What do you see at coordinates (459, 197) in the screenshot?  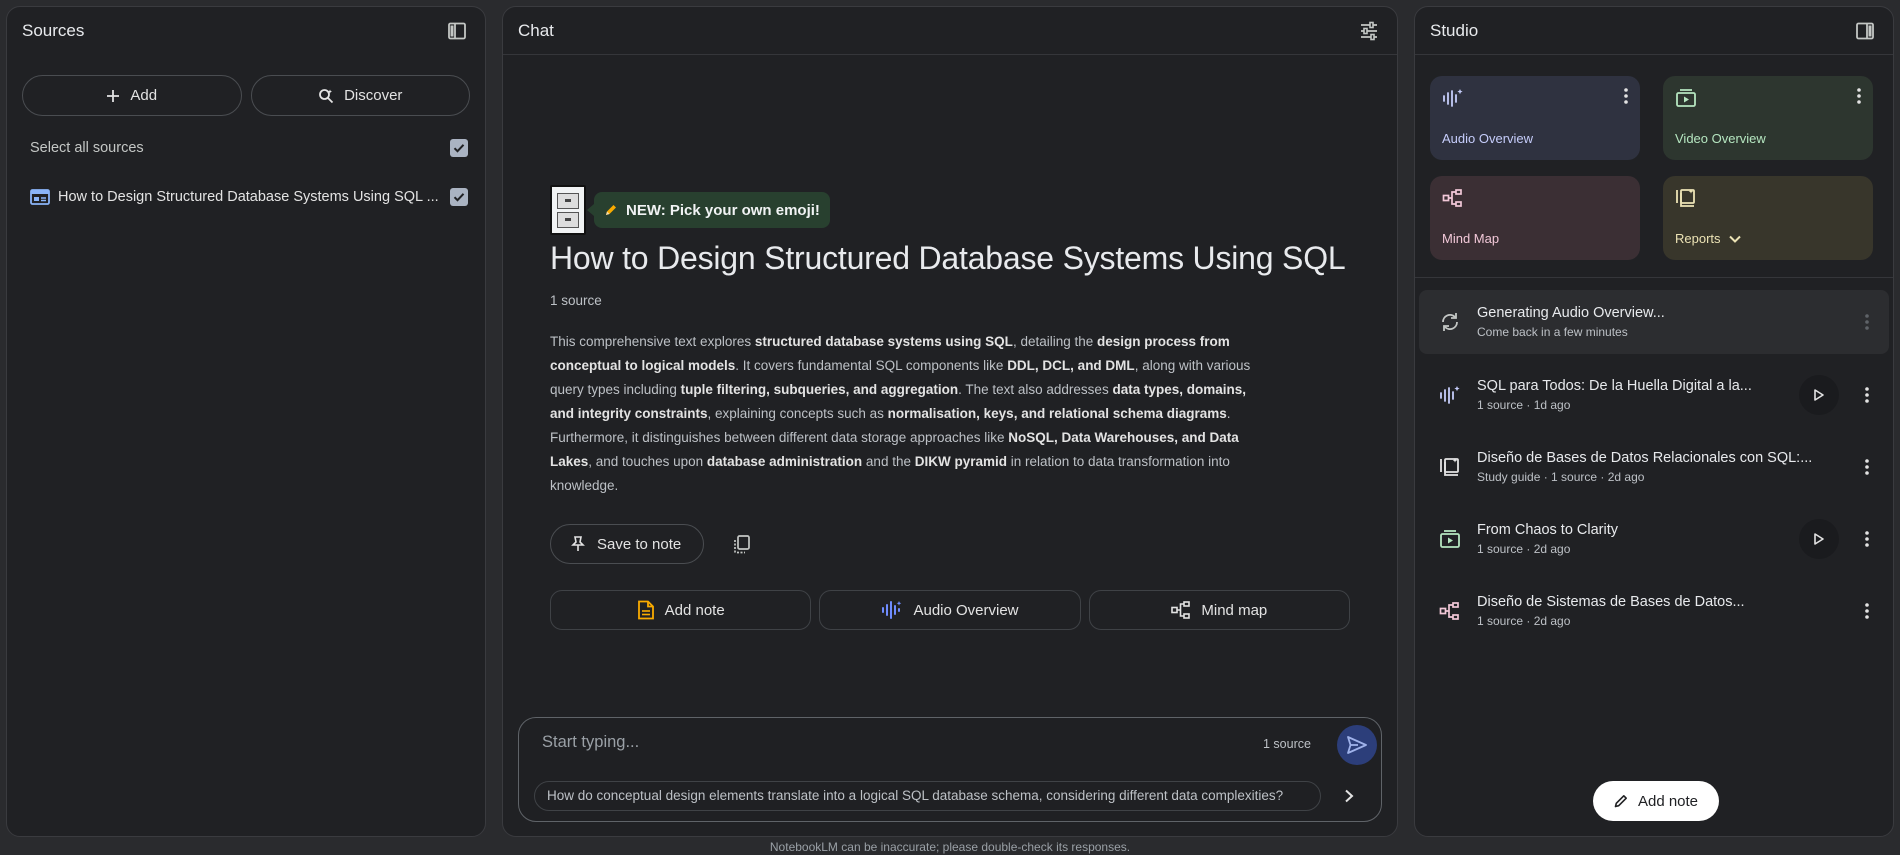 I see `source-item-checkbox` at bounding box center [459, 197].